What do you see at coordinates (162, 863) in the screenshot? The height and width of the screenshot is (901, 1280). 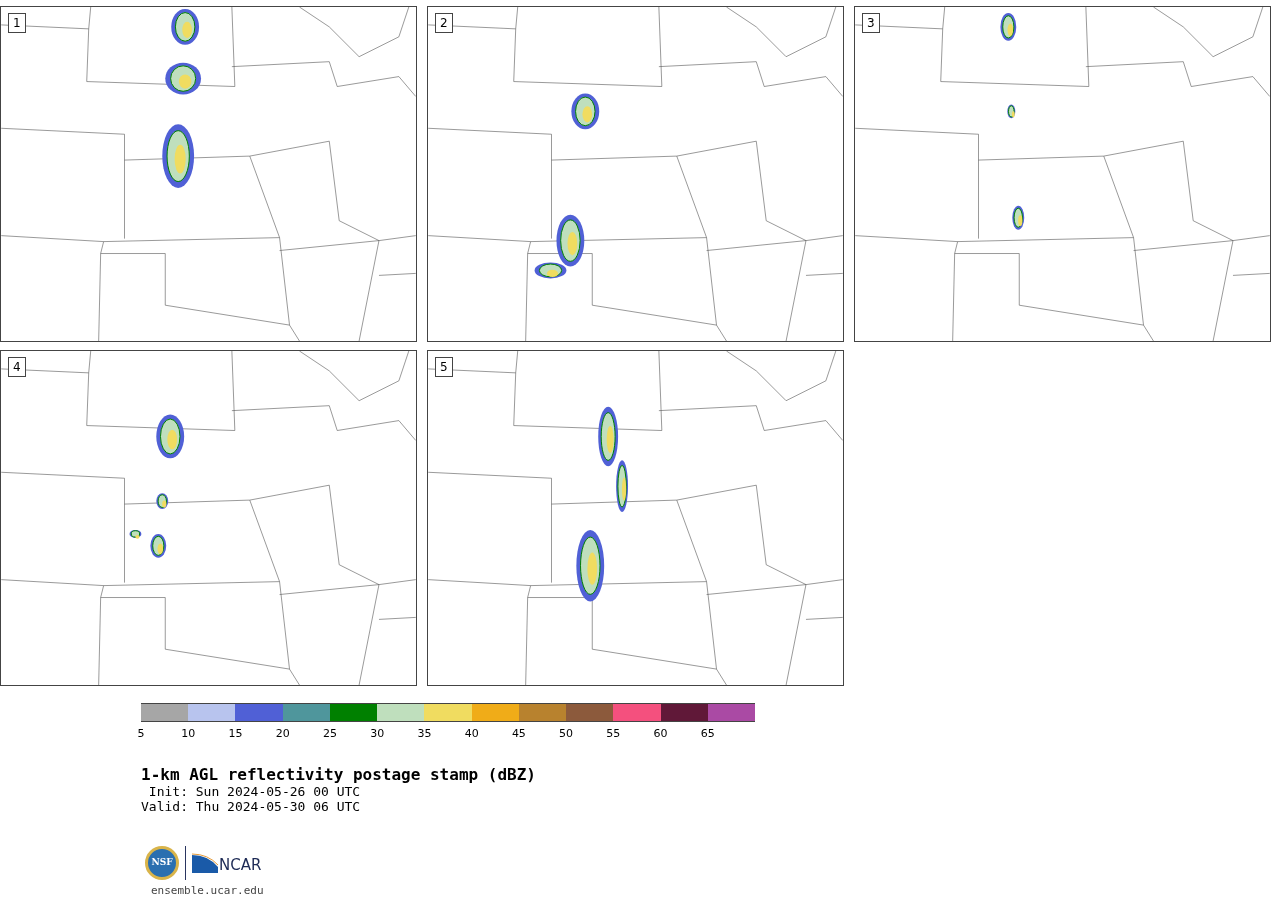 I see `nsf-logo: NSF` at bounding box center [162, 863].